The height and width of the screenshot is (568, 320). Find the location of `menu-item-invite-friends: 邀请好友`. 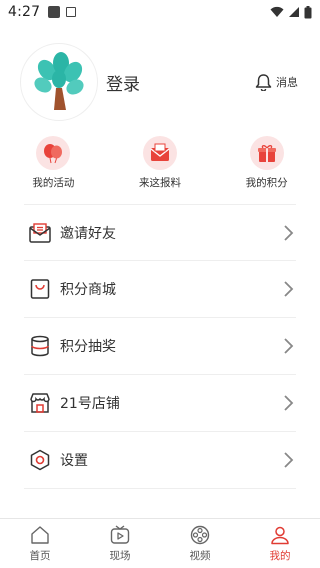

menu-item-invite-friends: 邀请好友 is located at coordinates (160, 232).